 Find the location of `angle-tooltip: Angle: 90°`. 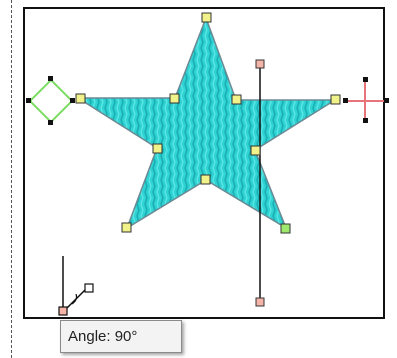

angle-tooltip: Angle: 90° is located at coordinates (121, 336).